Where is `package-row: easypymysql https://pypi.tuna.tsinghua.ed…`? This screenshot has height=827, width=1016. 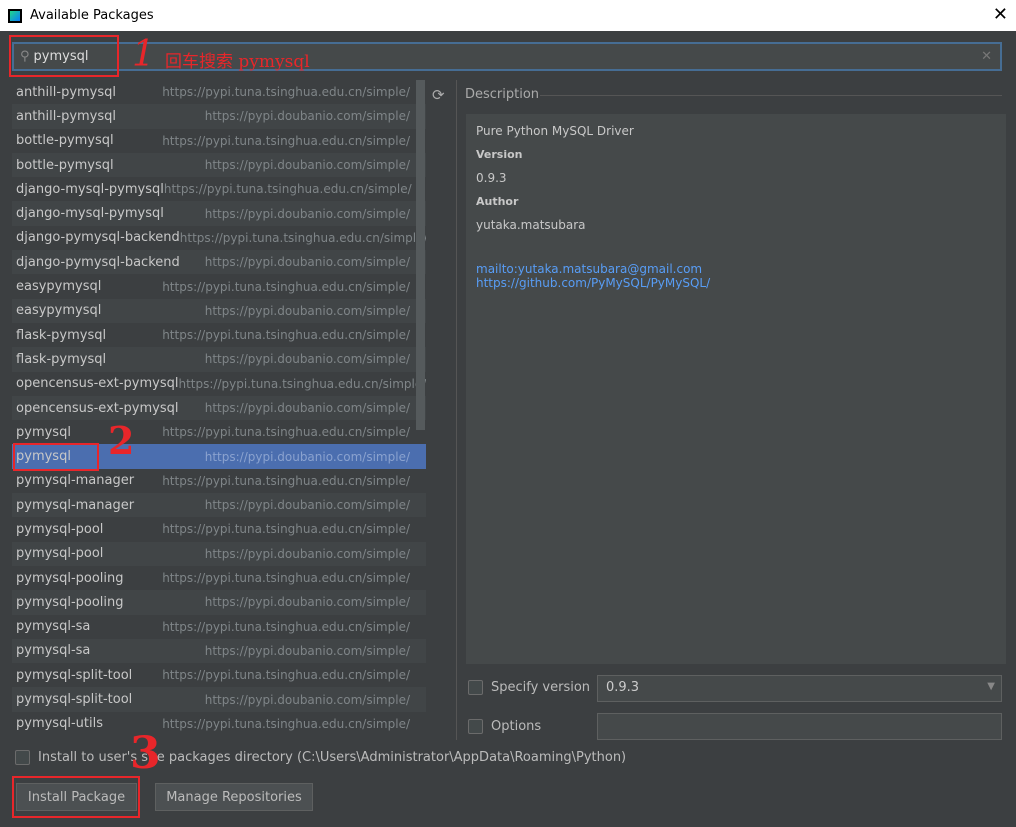 package-row: easypymysql https://pypi.tuna.tsinghua.ed… is located at coordinates (219, 286).